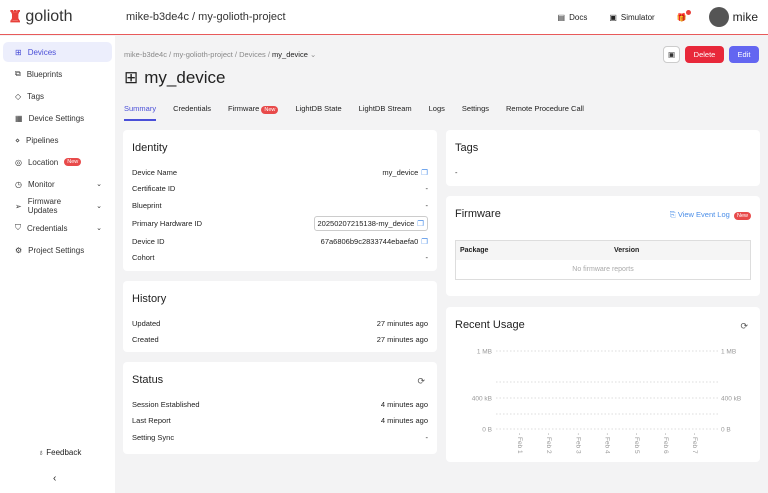 The height and width of the screenshot is (493, 768). I want to click on view-event-log-link: ⎘ View Event Log New, so click(710, 215).